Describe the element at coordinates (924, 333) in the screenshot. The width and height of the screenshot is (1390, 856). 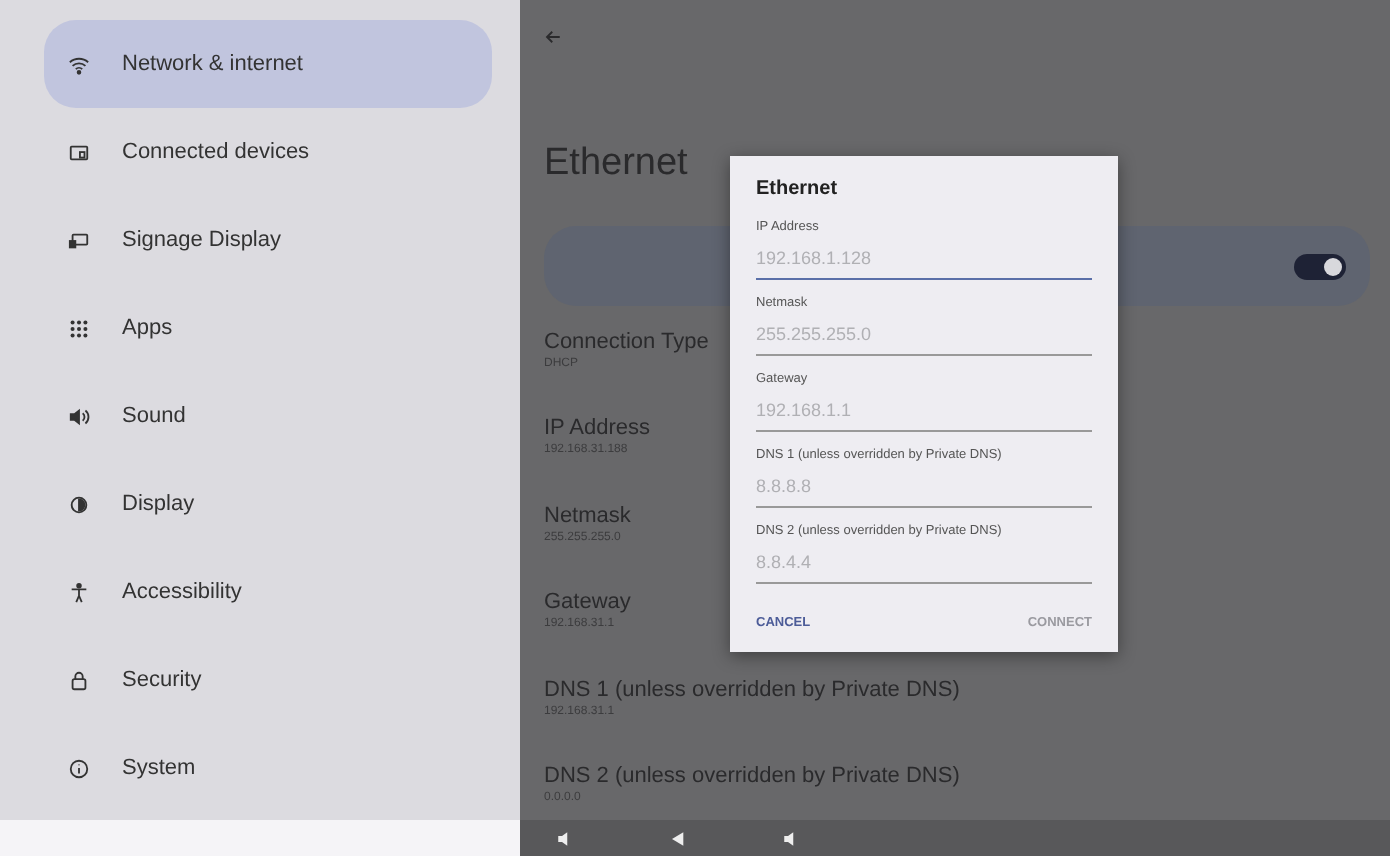
I see `input-field: 255.255.255.0` at that location.